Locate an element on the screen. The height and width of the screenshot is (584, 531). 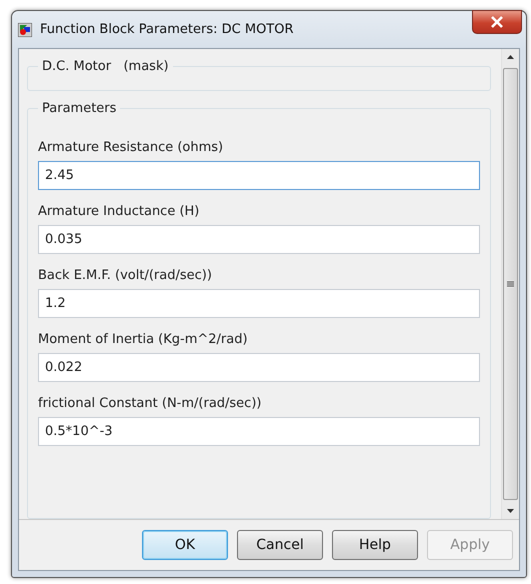
dialog-button: Cancel is located at coordinates (280, 545).